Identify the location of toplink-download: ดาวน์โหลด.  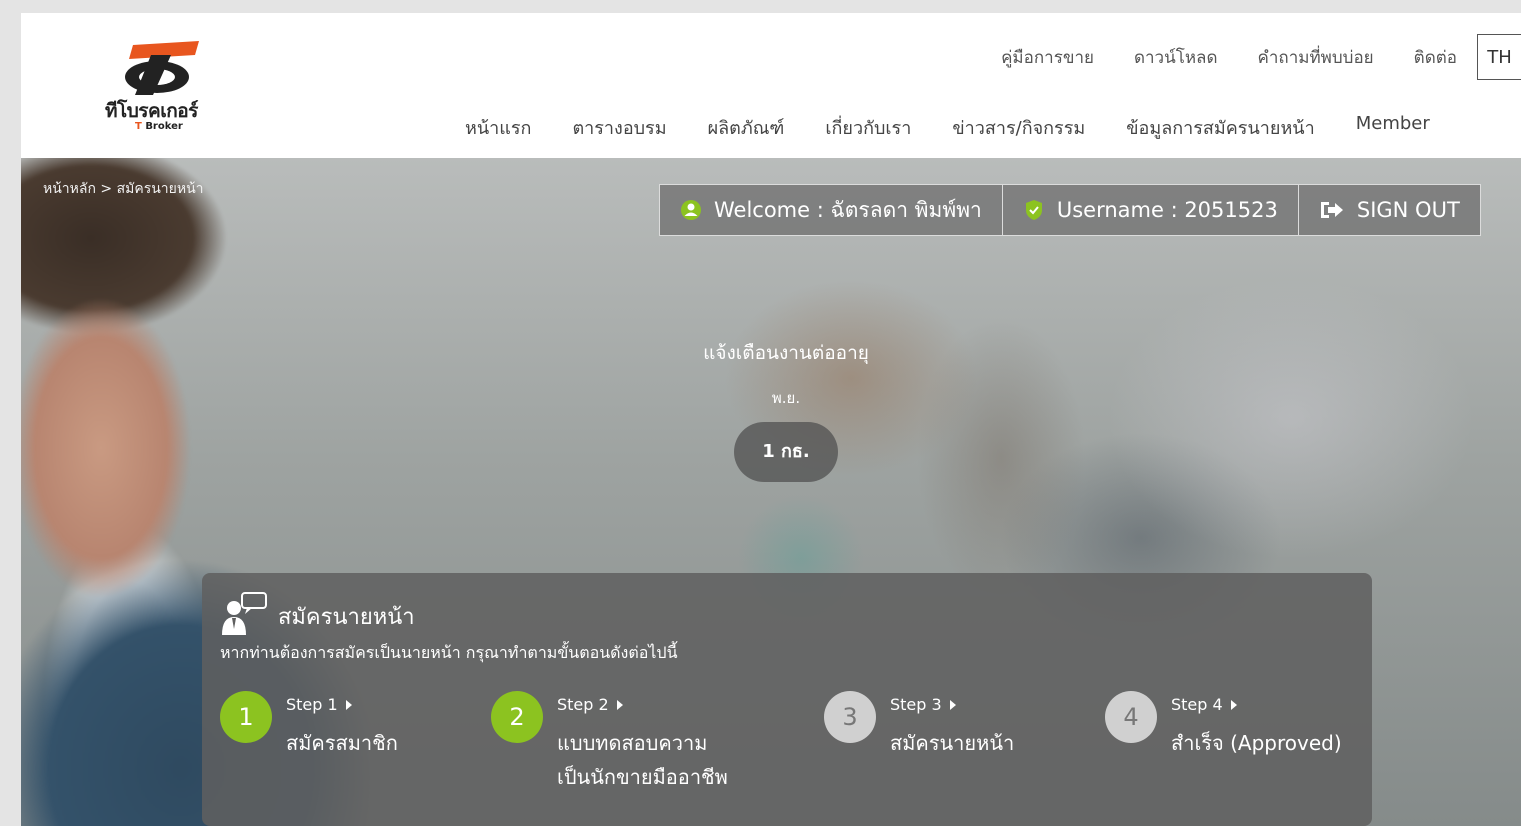
(1176, 57).